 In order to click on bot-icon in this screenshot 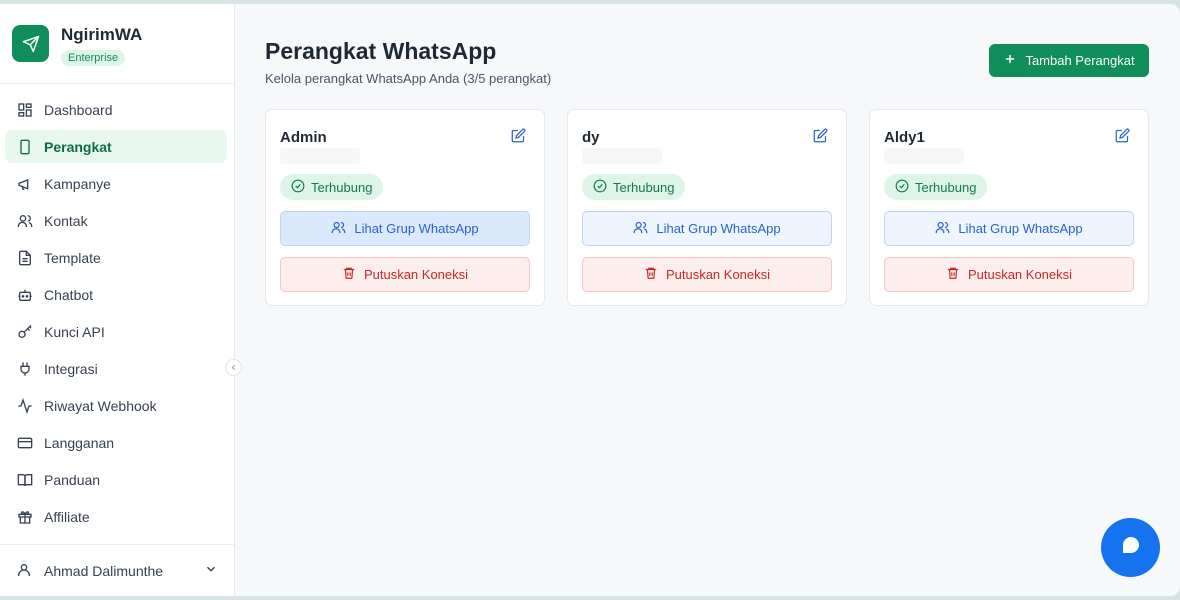, I will do `click(25, 295)`.